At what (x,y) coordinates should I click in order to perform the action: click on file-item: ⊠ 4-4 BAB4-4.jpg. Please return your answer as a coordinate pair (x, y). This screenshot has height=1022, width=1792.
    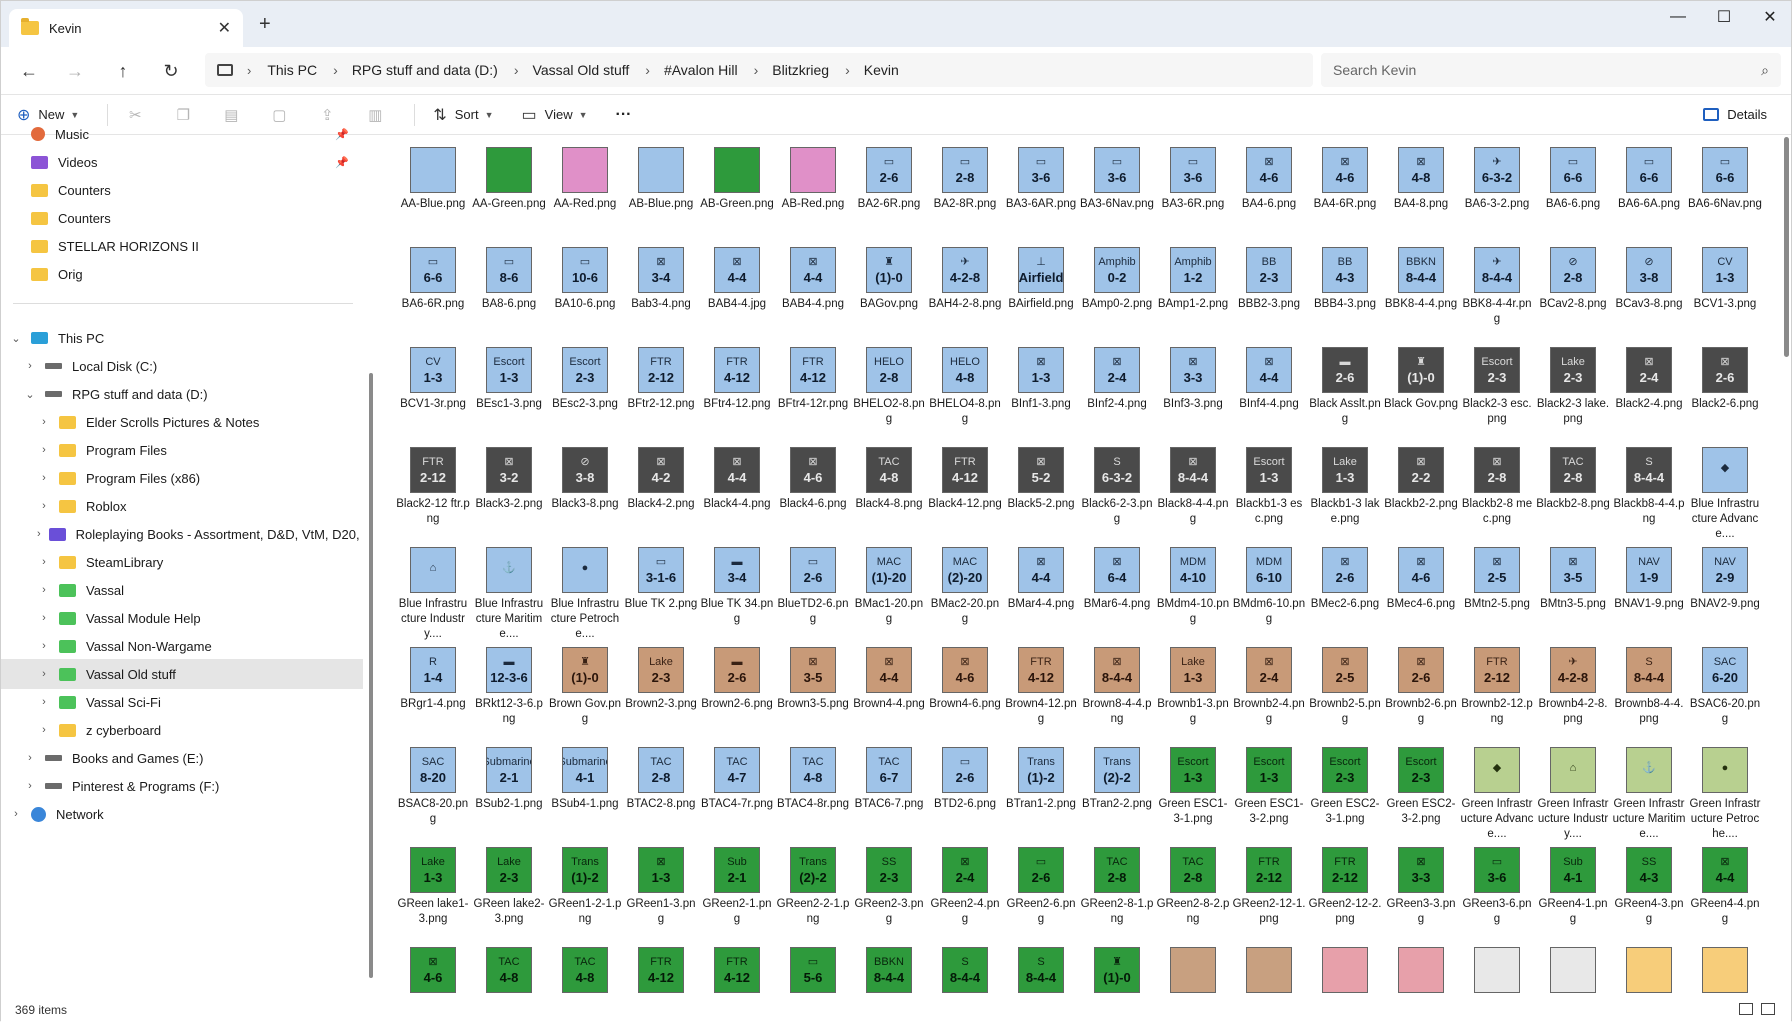
    Looking at the image, I should click on (737, 293).